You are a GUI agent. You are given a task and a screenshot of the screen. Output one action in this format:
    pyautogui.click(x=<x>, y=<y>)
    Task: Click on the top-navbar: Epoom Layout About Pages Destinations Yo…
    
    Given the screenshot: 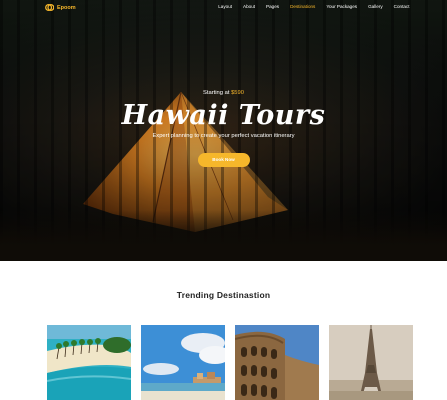 What is the action you would take?
    pyautogui.click(x=223, y=8)
    